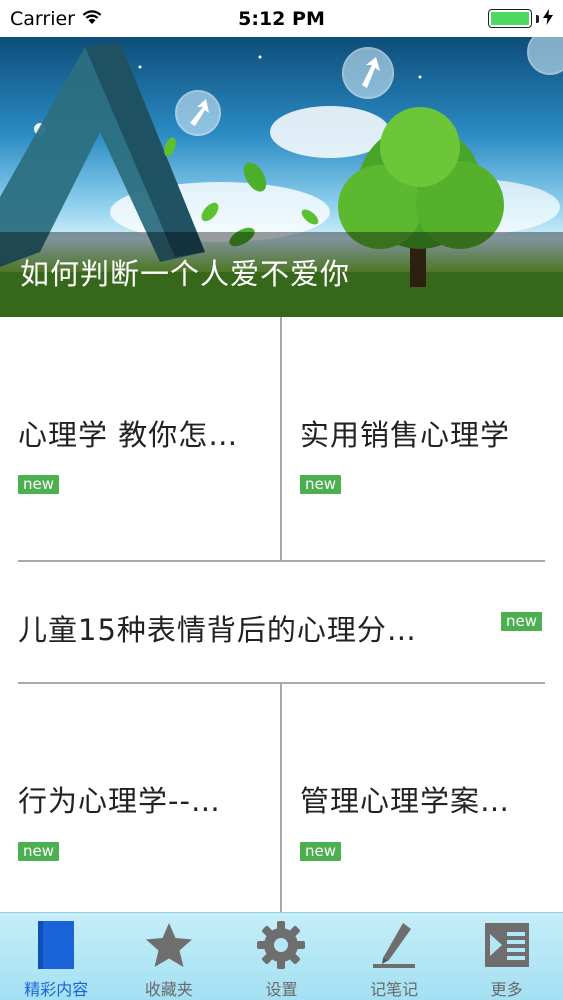 This screenshot has width=563, height=1000. I want to click on battery-icon, so click(510, 18).